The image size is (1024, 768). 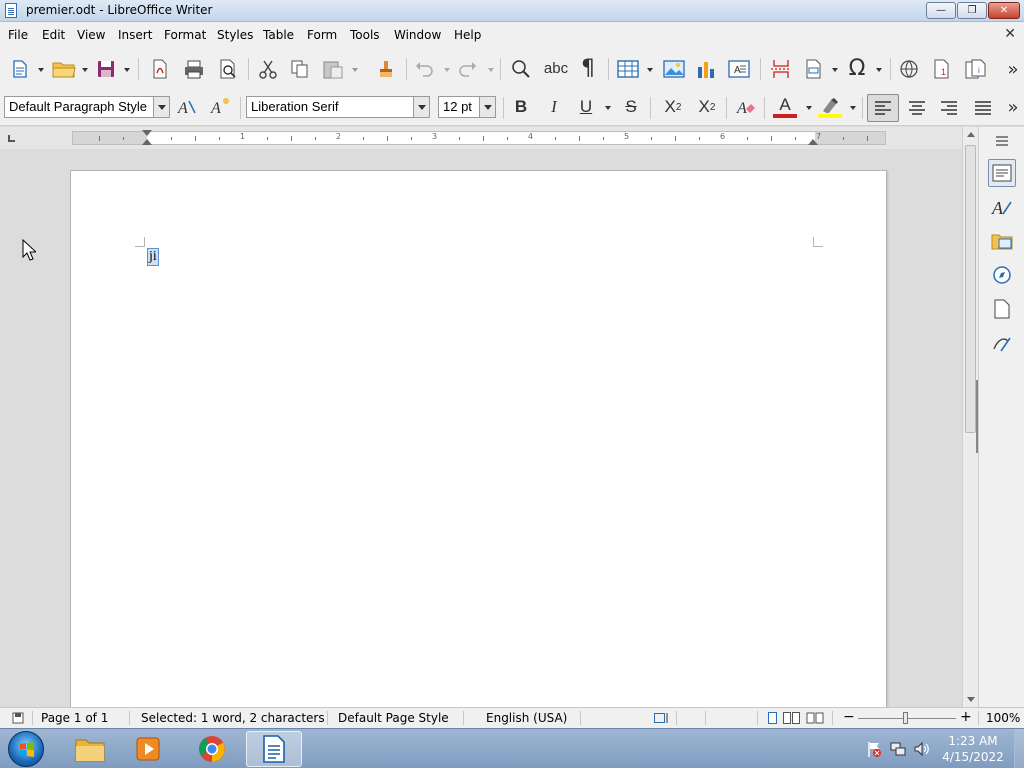 What do you see at coordinates (588, 68) in the screenshot?
I see `formatting-marks-icon: ¶` at bounding box center [588, 68].